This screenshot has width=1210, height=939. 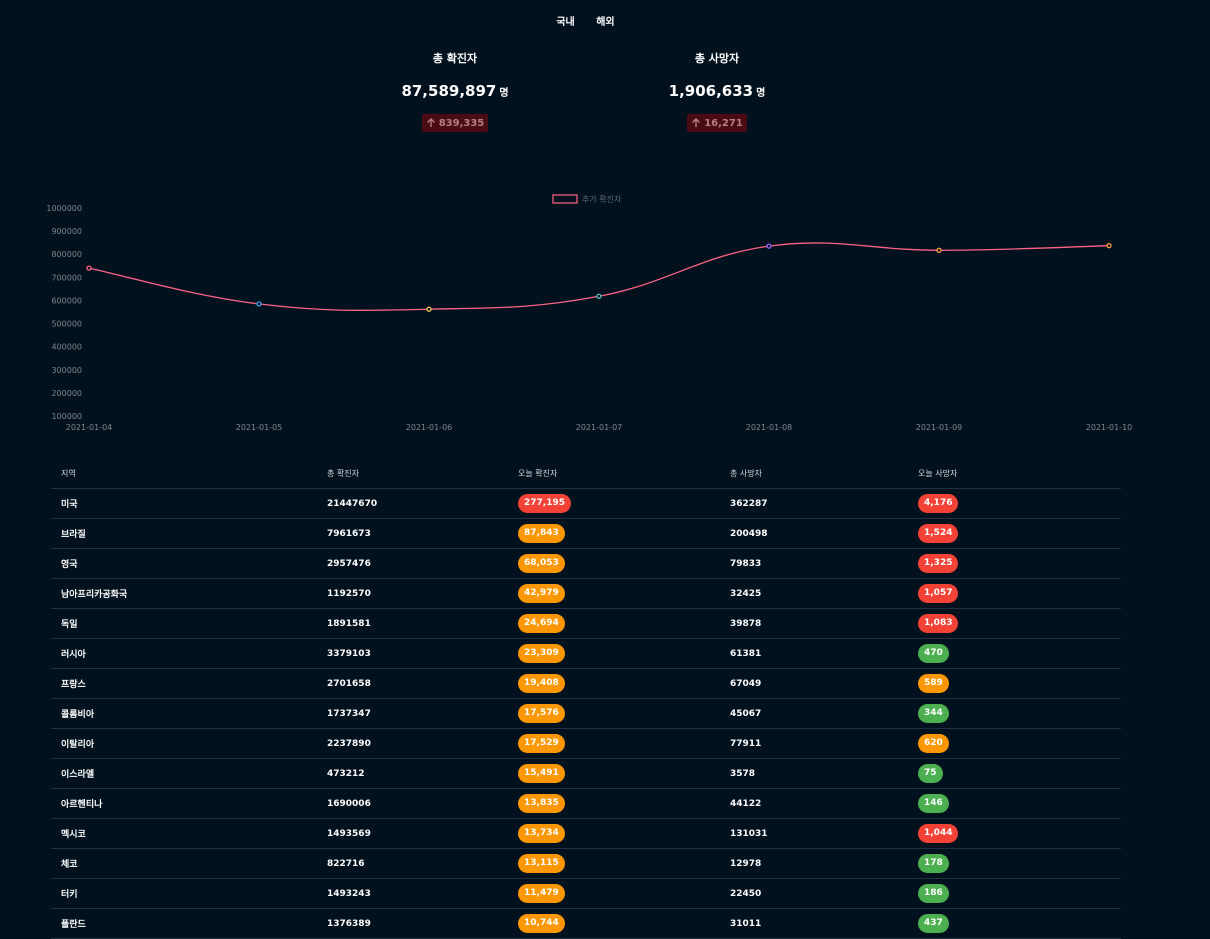 I want to click on table-row: 러시아 3379103 23,309 61381 470, so click(x=586, y=654).